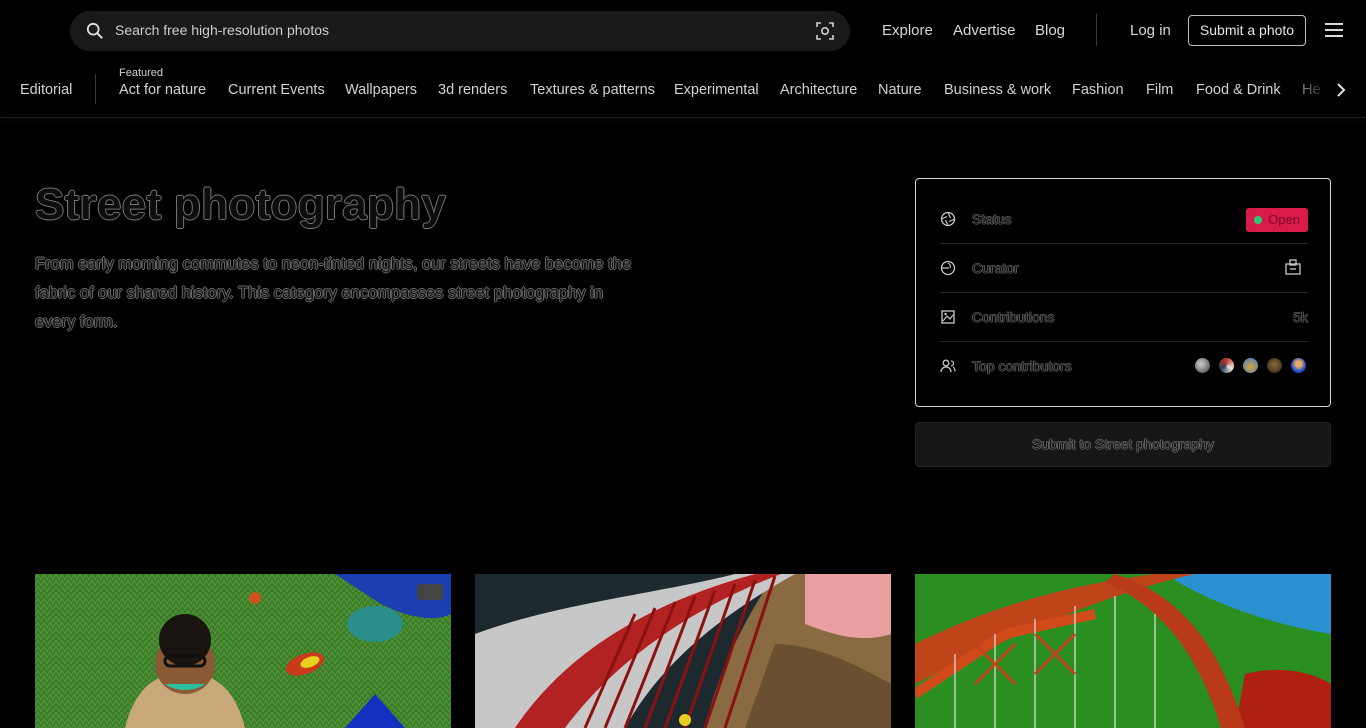 This screenshot has width=1366, height=728. What do you see at coordinates (1284, 219) in the screenshot?
I see `status-value: Open` at bounding box center [1284, 219].